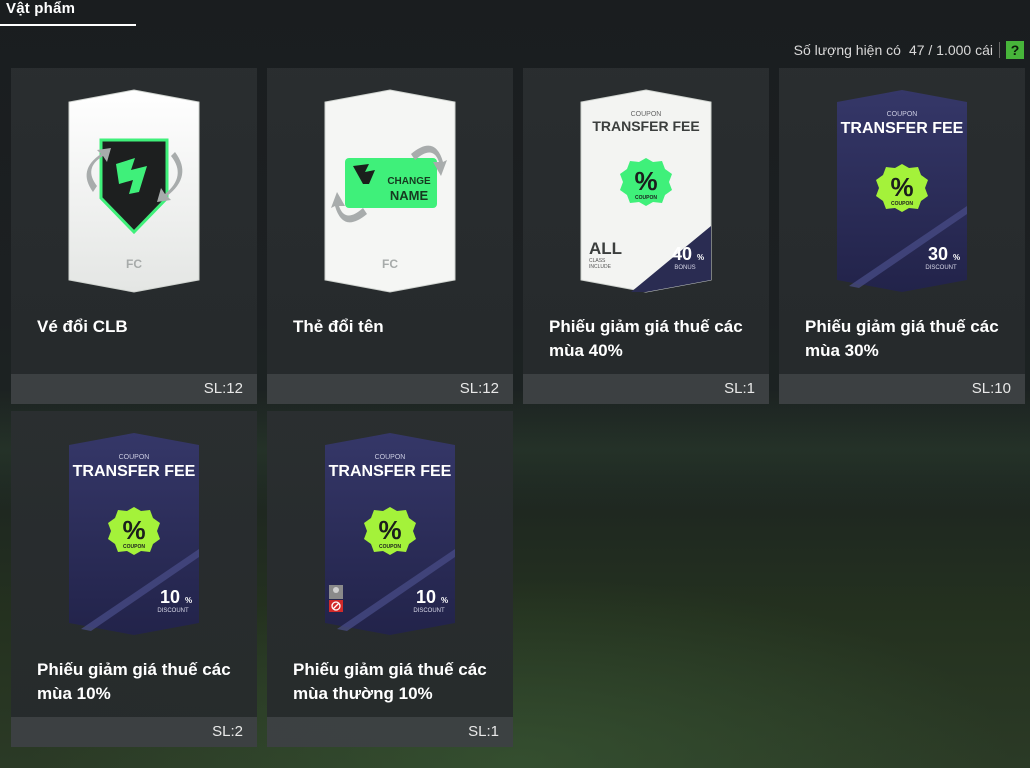 This screenshot has height=768, width=1030. I want to click on quantity-bar: SL:10, so click(902, 389).